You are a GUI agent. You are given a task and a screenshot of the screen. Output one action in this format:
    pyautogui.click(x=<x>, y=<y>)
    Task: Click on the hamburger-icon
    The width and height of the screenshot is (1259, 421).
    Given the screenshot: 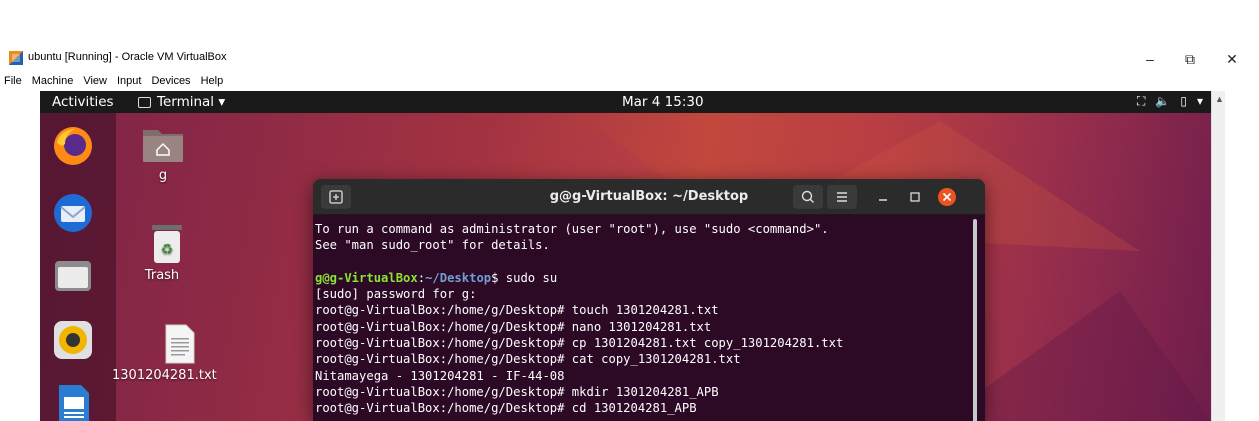 What is the action you would take?
    pyautogui.click(x=842, y=197)
    